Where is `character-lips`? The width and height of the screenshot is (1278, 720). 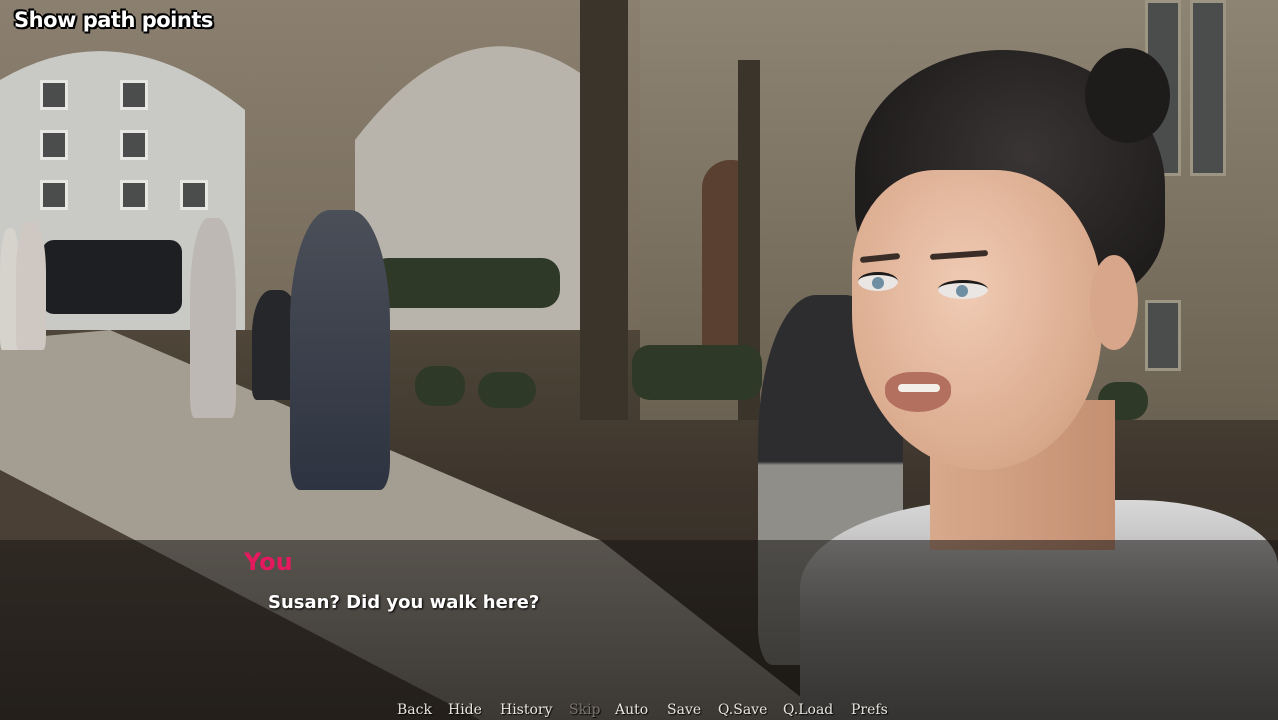
character-lips is located at coordinates (918, 392).